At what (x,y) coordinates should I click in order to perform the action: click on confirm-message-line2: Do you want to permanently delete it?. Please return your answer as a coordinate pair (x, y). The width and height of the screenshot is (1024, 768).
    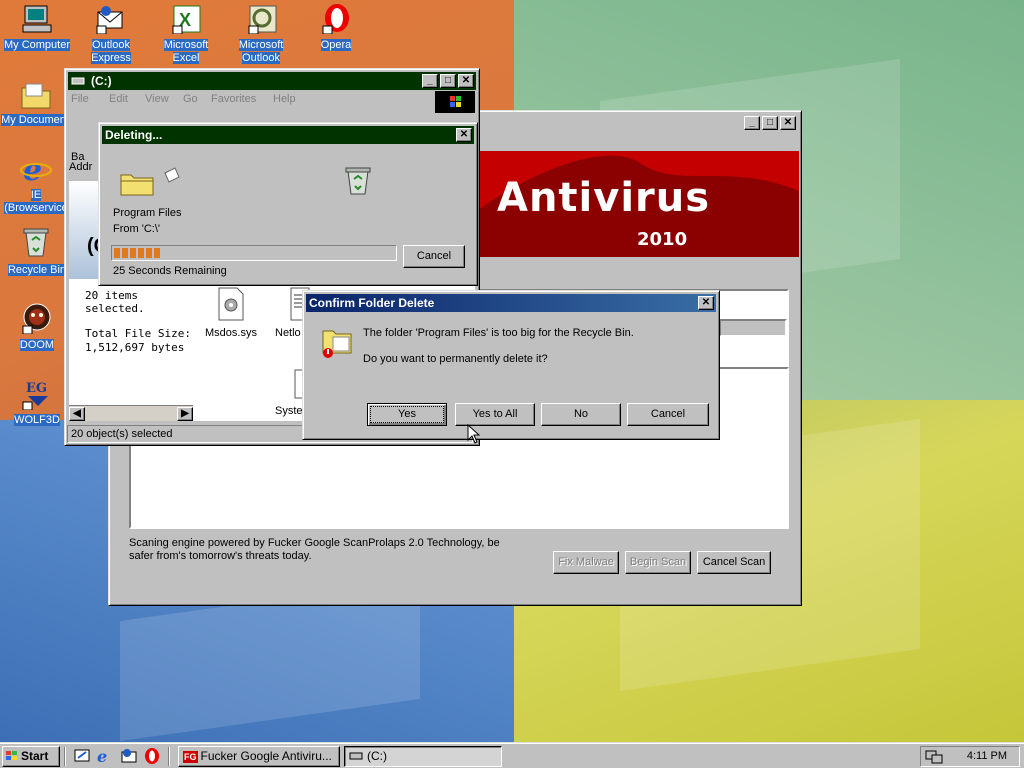
    Looking at the image, I should click on (455, 359).